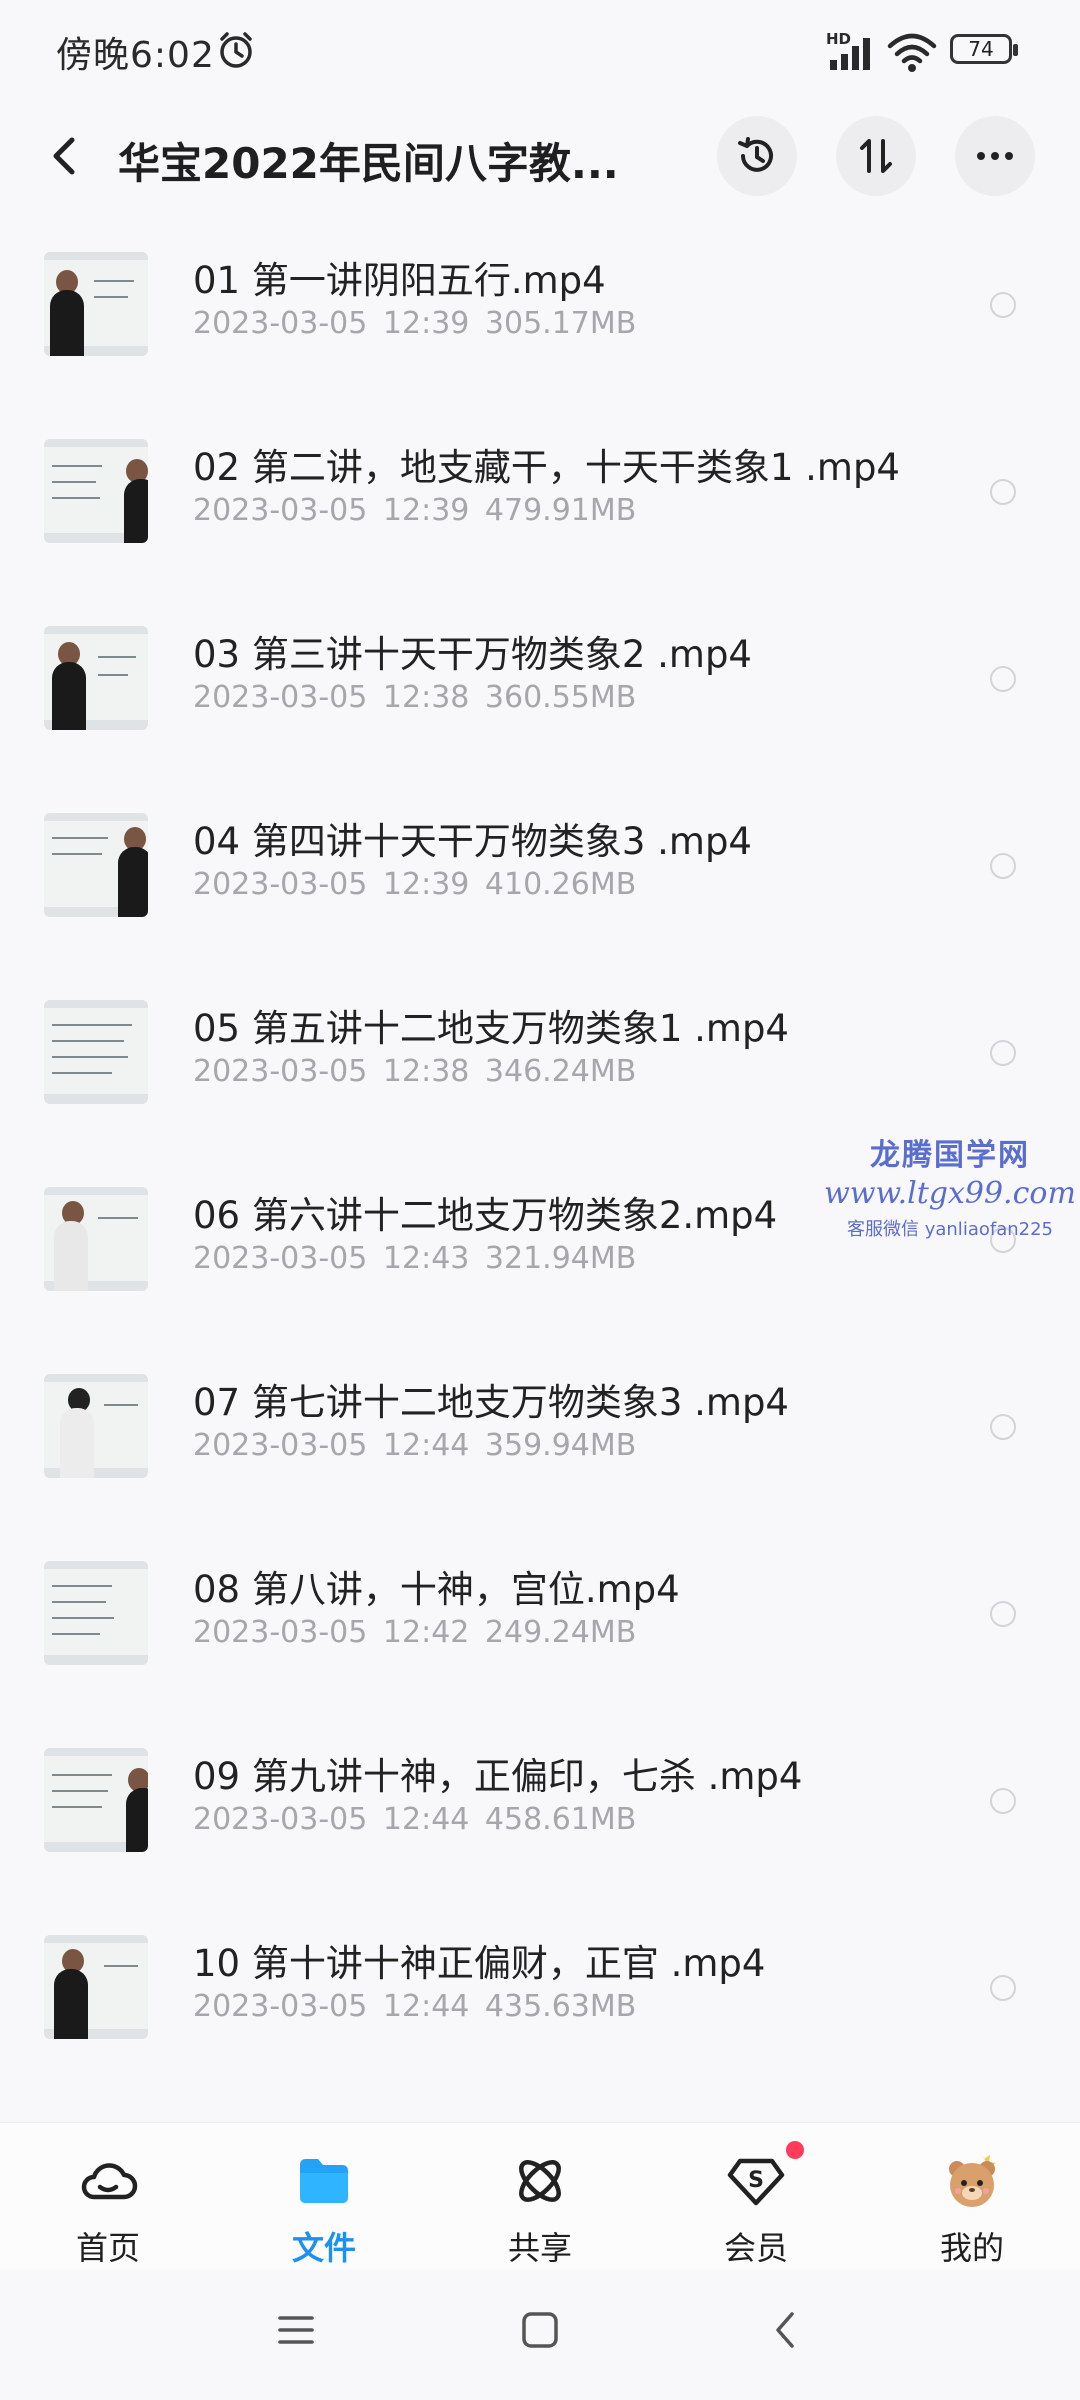 The width and height of the screenshot is (1080, 2400). I want to click on nav-profile-label: 我的, so click(971, 2248).